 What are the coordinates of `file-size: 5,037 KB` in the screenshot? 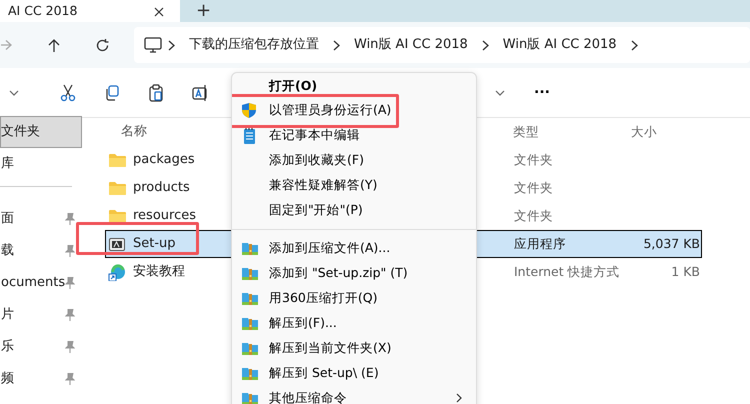 It's located at (671, 243).